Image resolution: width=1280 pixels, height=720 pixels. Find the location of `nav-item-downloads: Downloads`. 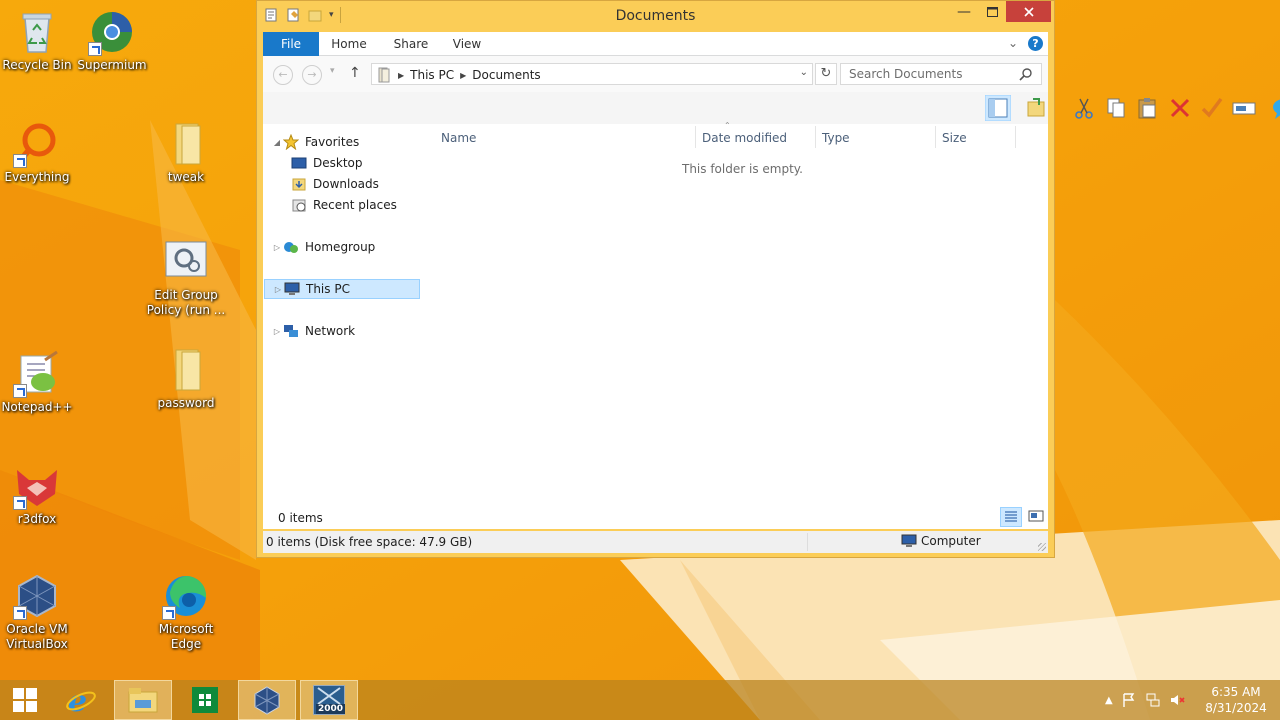

nav-item-downloads: Downloads is located at coordinates (335, 184).